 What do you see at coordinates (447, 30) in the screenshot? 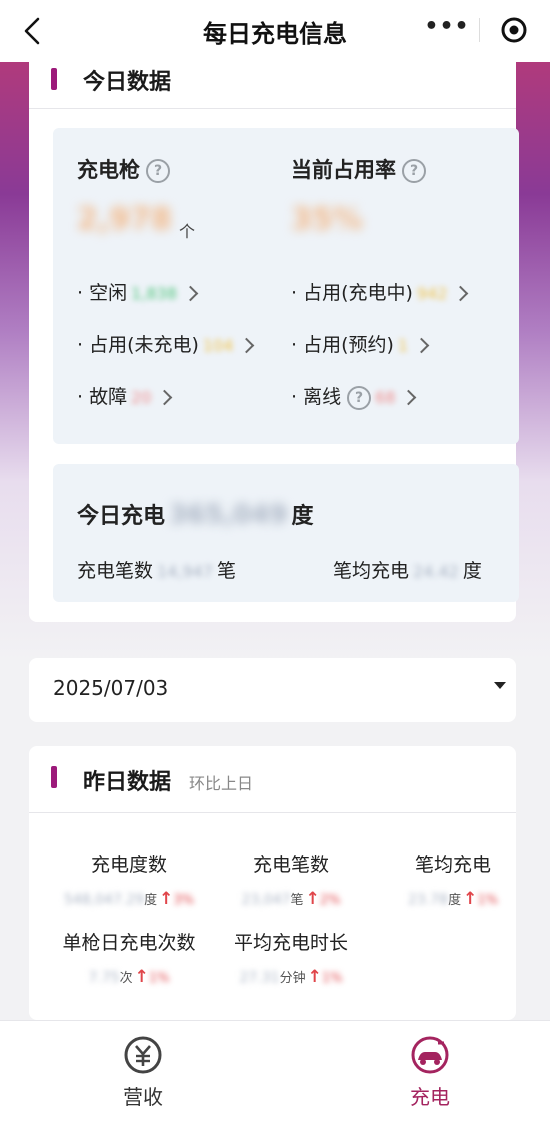
I see `more-dots-icon: •••` at bounding box center [447, 30].